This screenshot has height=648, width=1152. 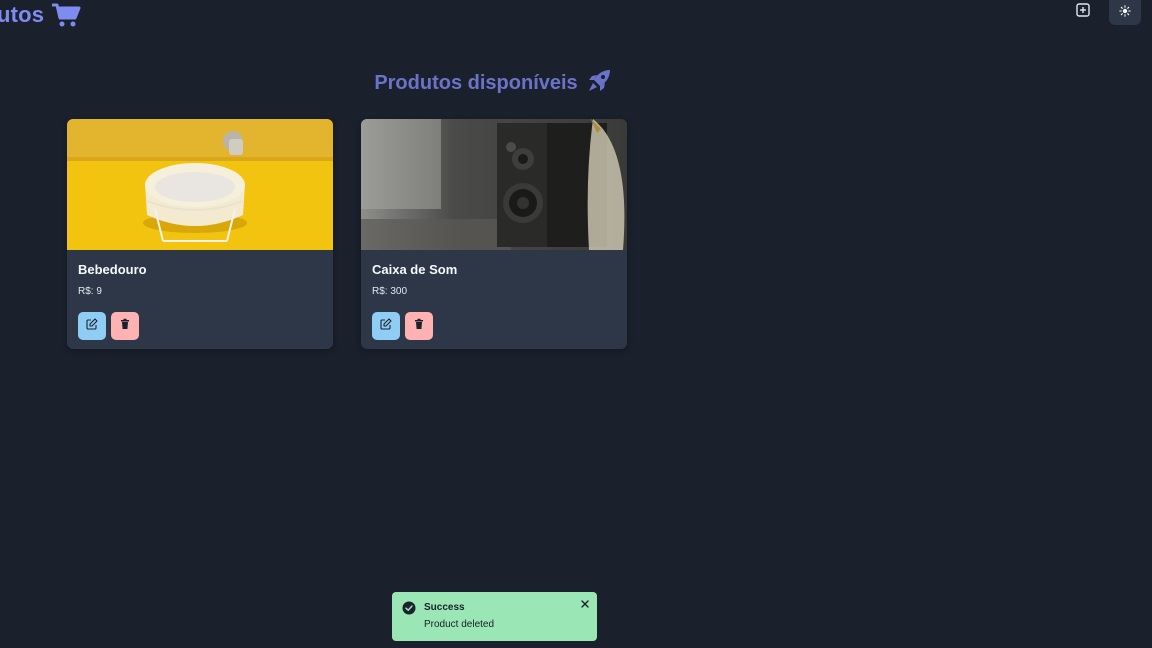 I want to click on toast-title: Success, so click(x=444, y=607).